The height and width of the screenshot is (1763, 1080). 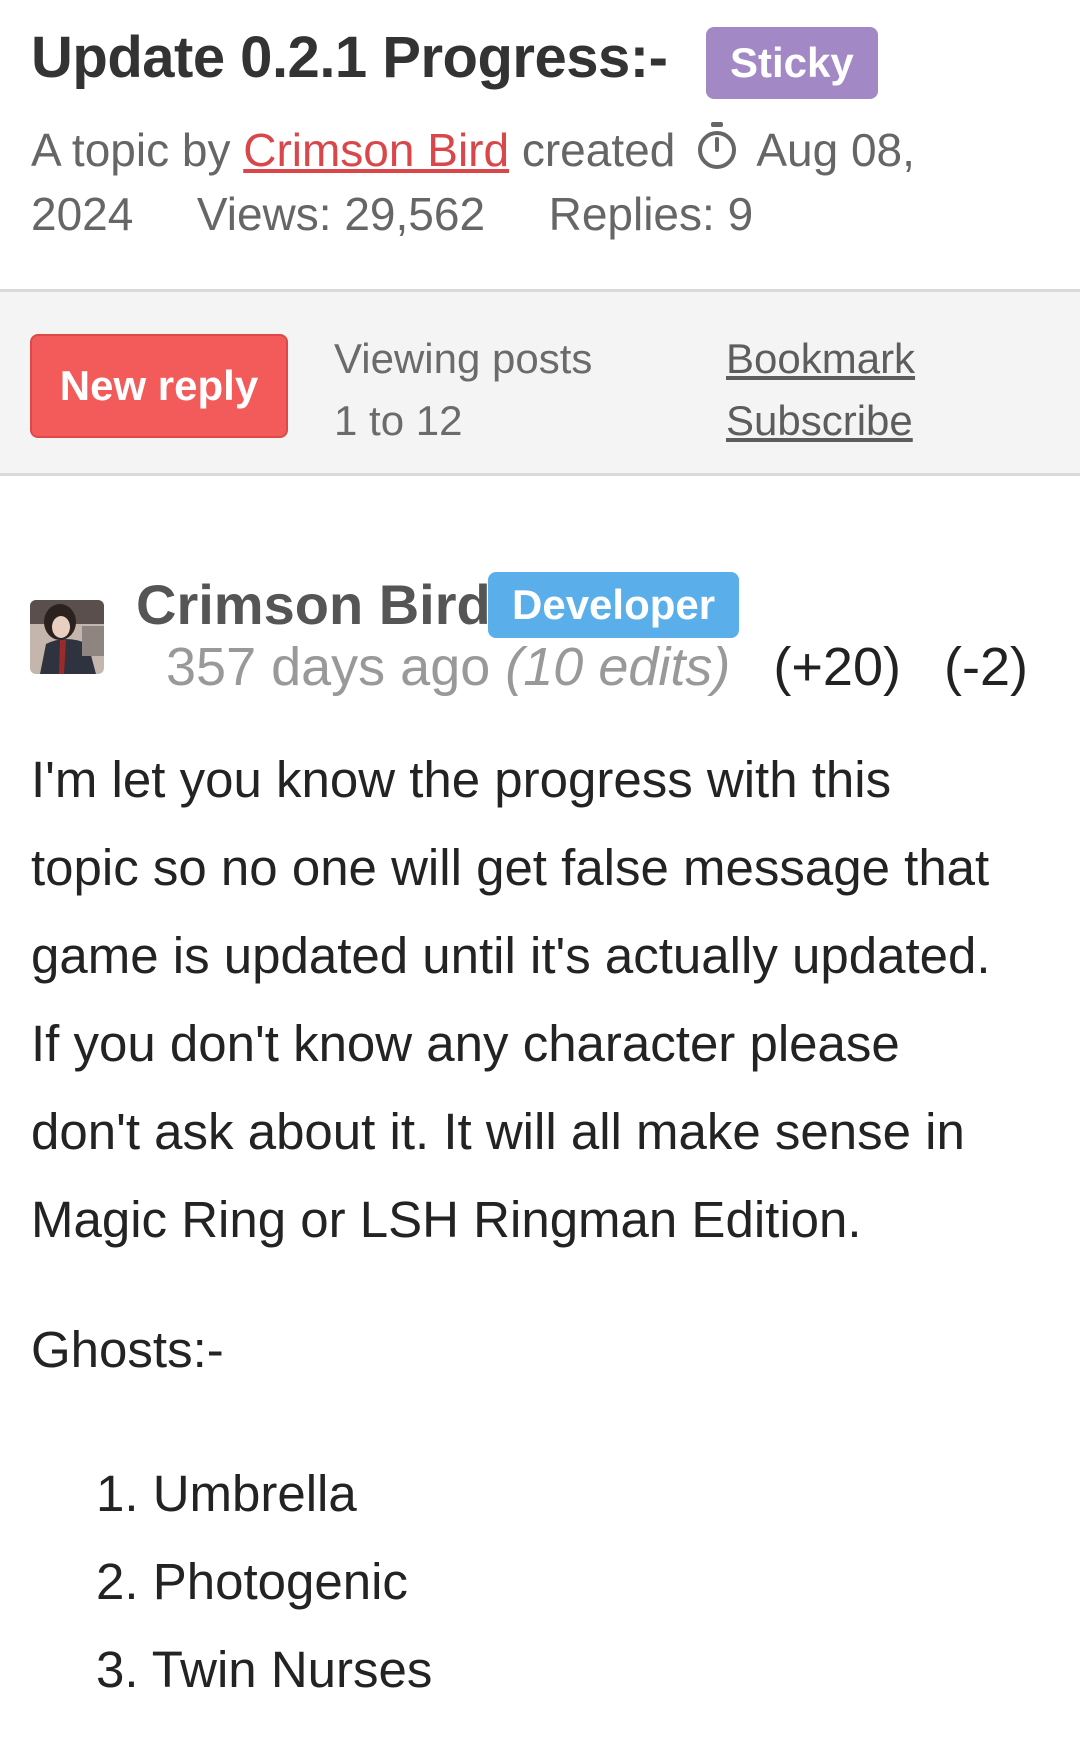 I want to click on viewing-posts-info: Viewing posts 1 to 12, so click(x=463, y=390).